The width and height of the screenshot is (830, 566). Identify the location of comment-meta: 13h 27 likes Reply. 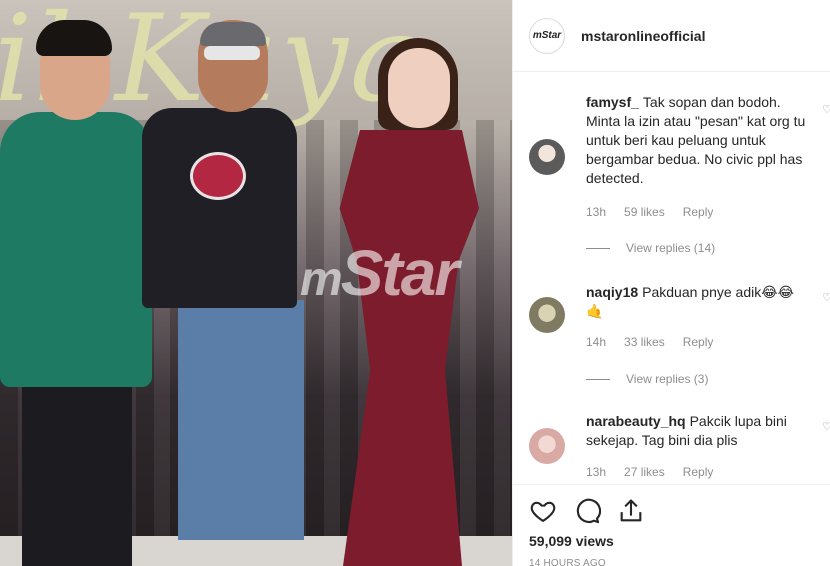
(649, 472).